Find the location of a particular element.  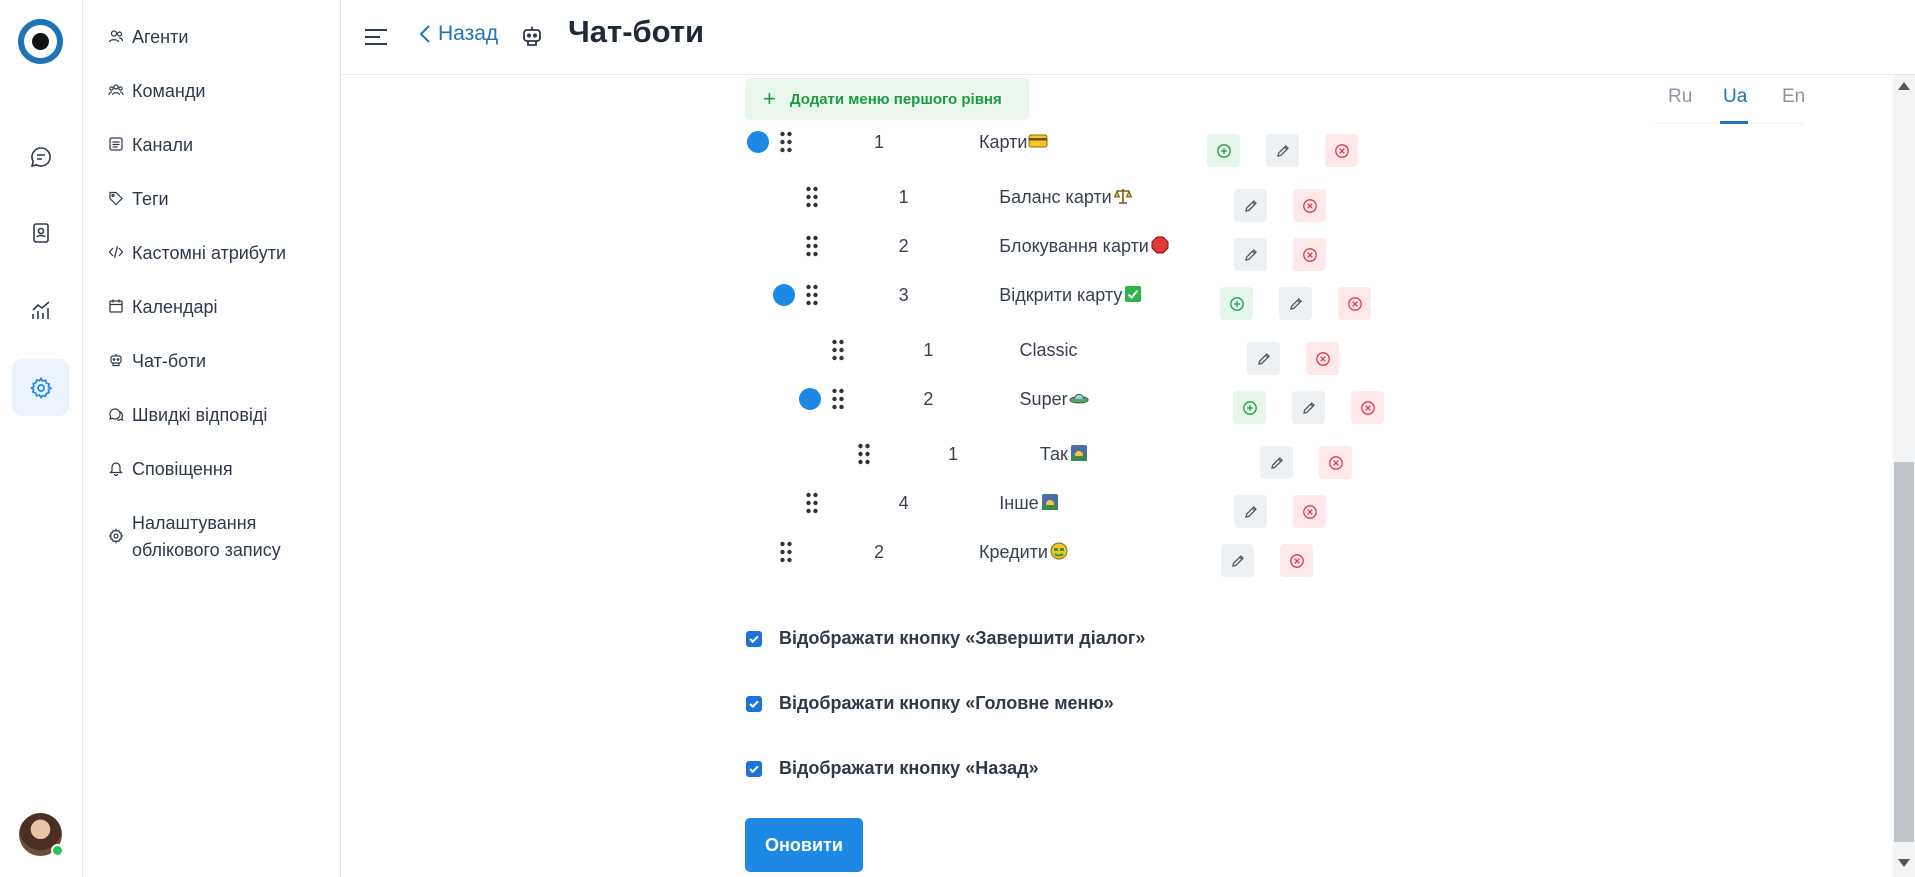

sunrise-emoji is located at coordinates (1050, 504).